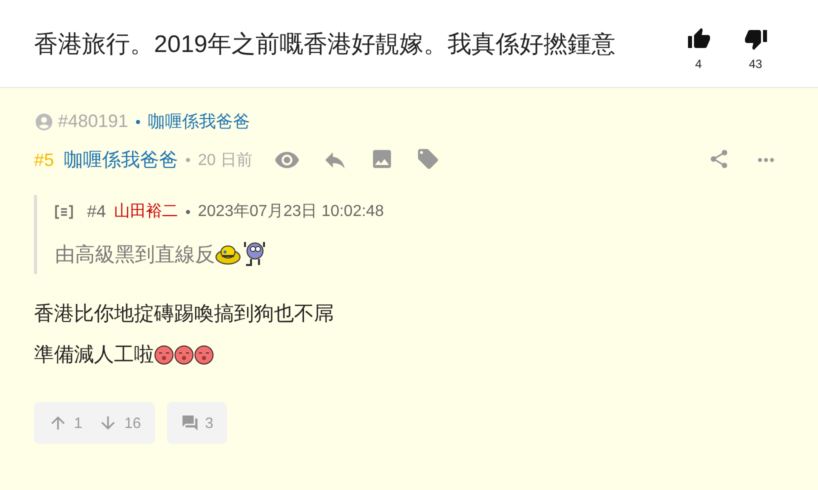  I want to click on quote-time: 2023年07月23日 10:02:48, so click(291, 212).